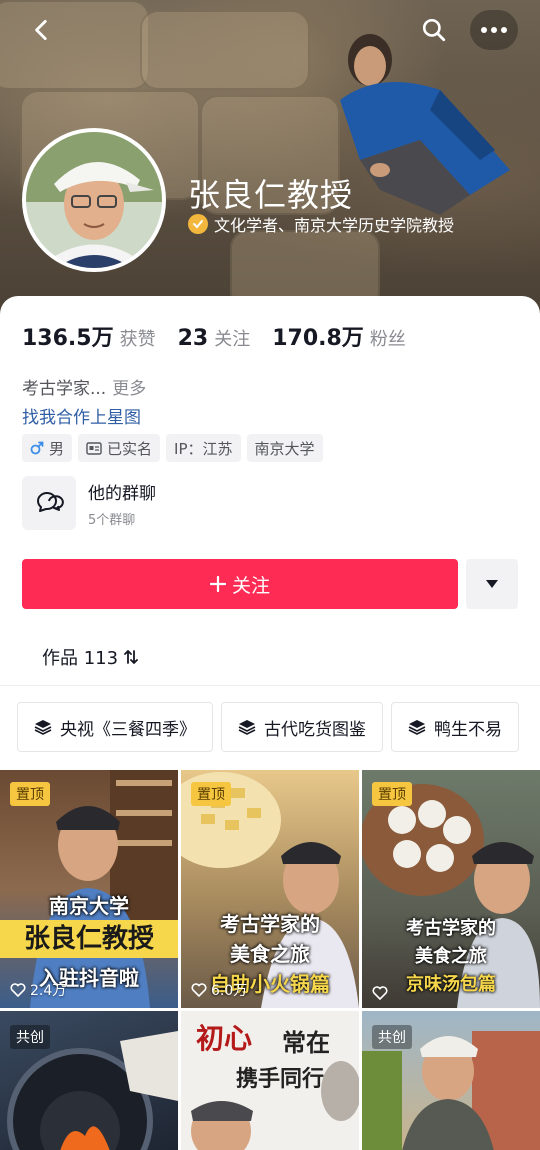 This screenshot has height=1150, width=540. I want to click on group-chat-text: 他的群聊 5个群聊, so click(122, 503).